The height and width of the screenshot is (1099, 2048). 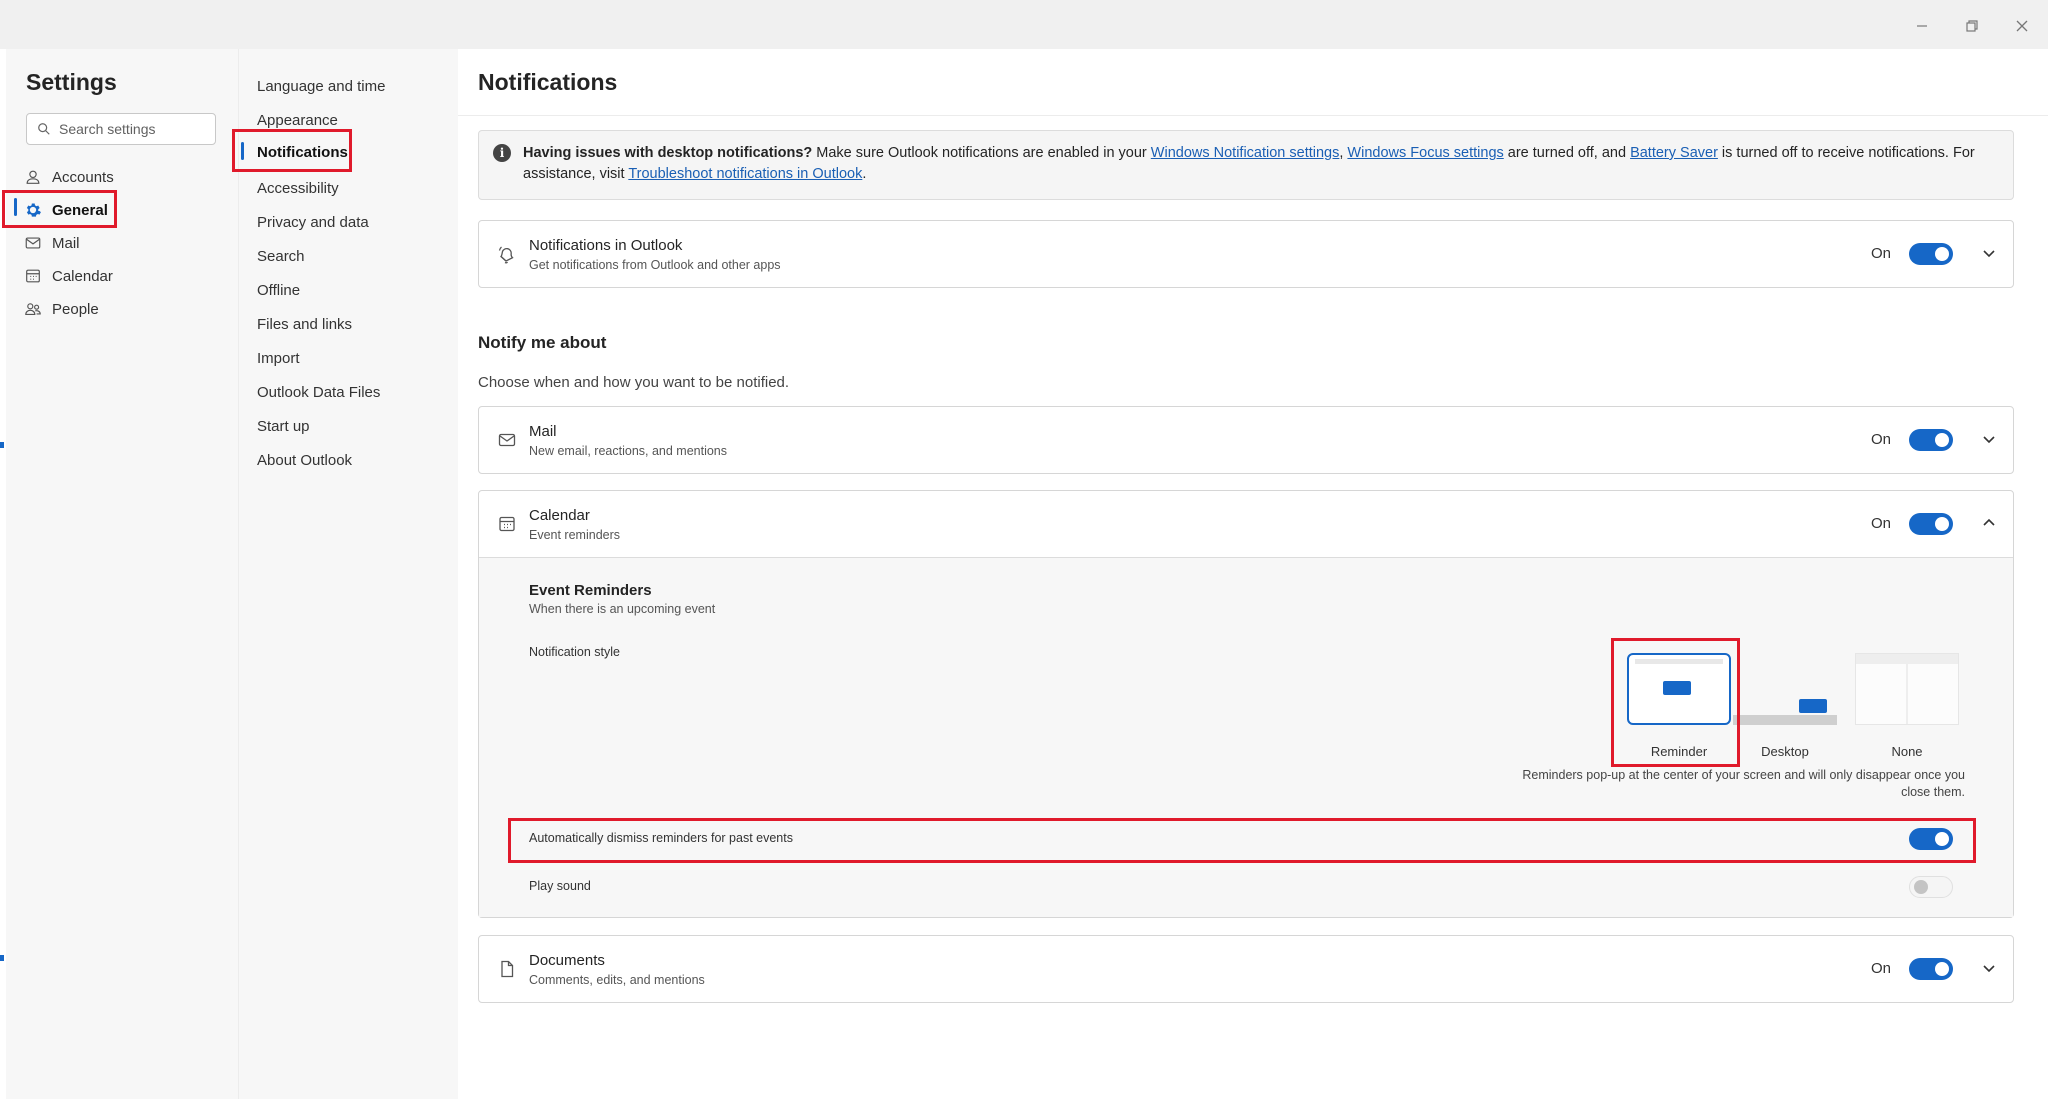 I want to click on restore-icon, so click(x=1972, y=26).